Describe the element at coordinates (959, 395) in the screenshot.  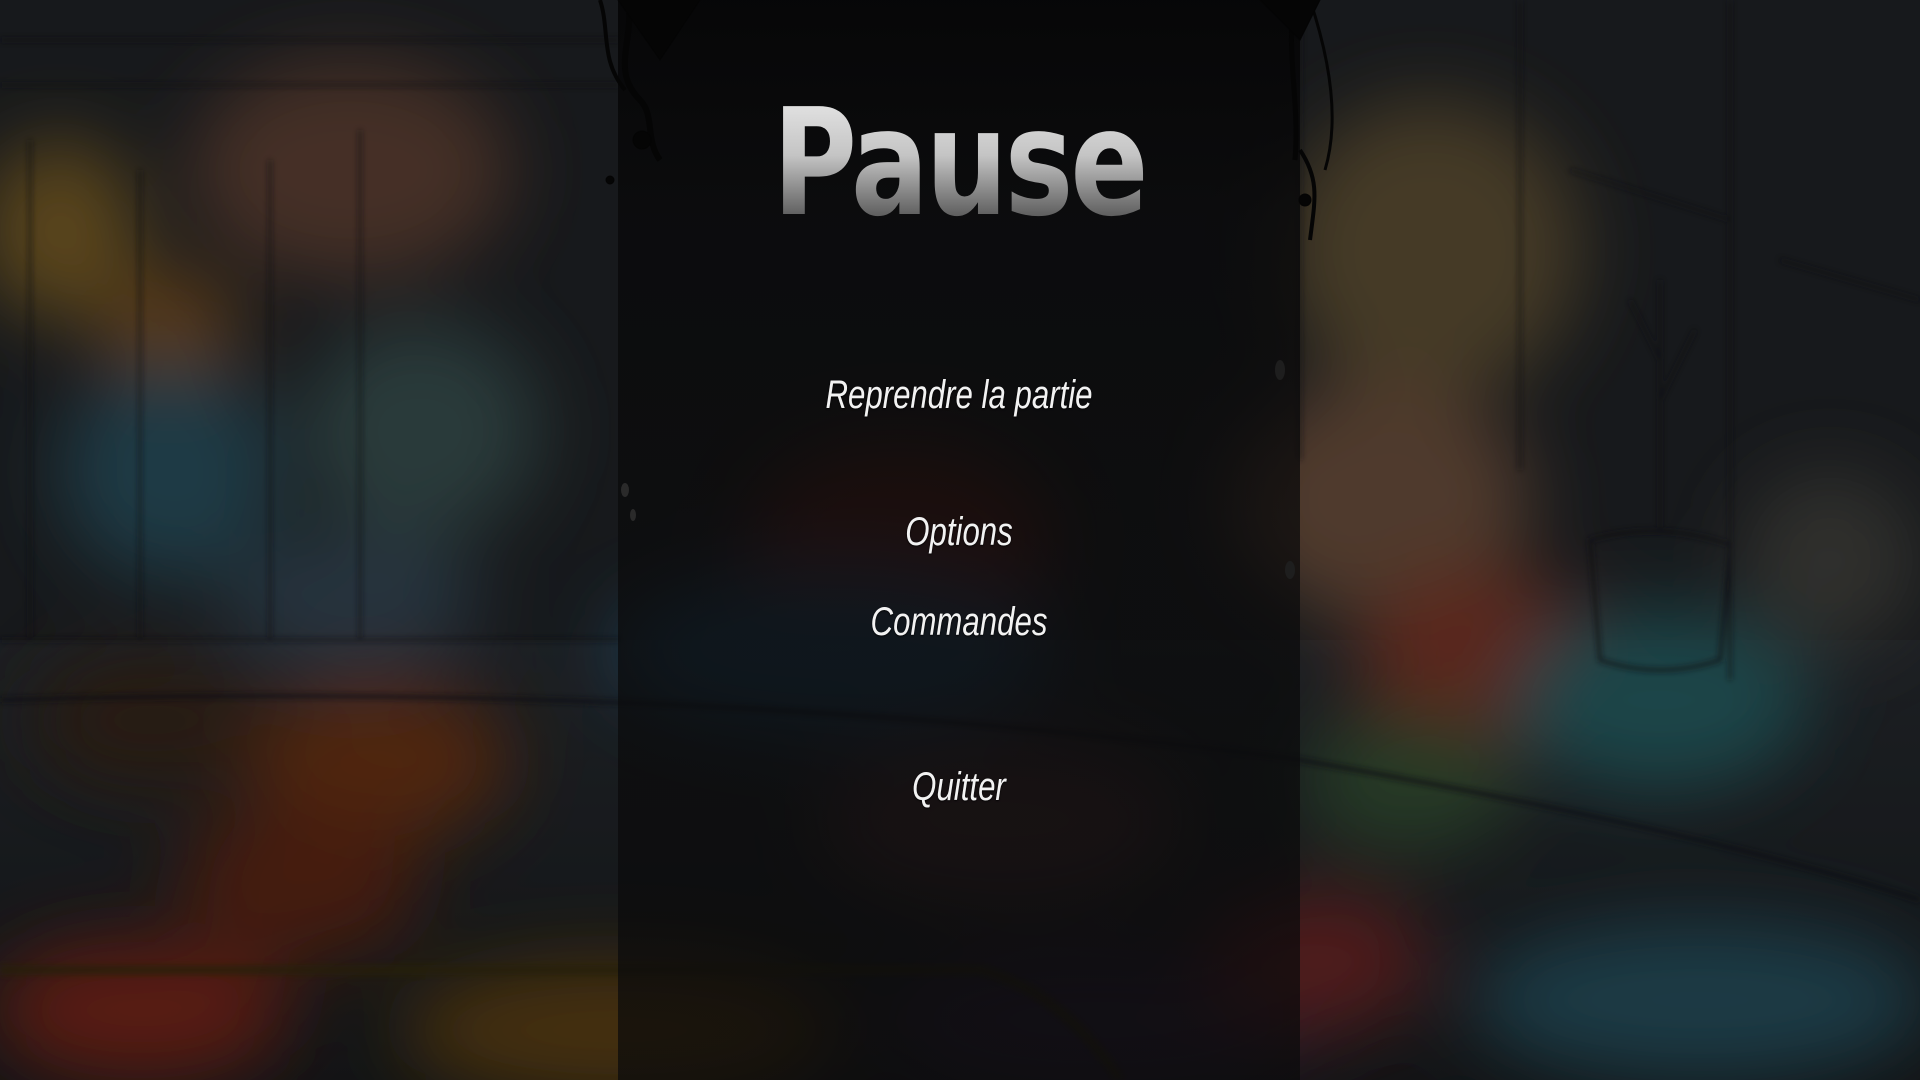
I see `resume-game-button: Reprendre la partie` at that location.